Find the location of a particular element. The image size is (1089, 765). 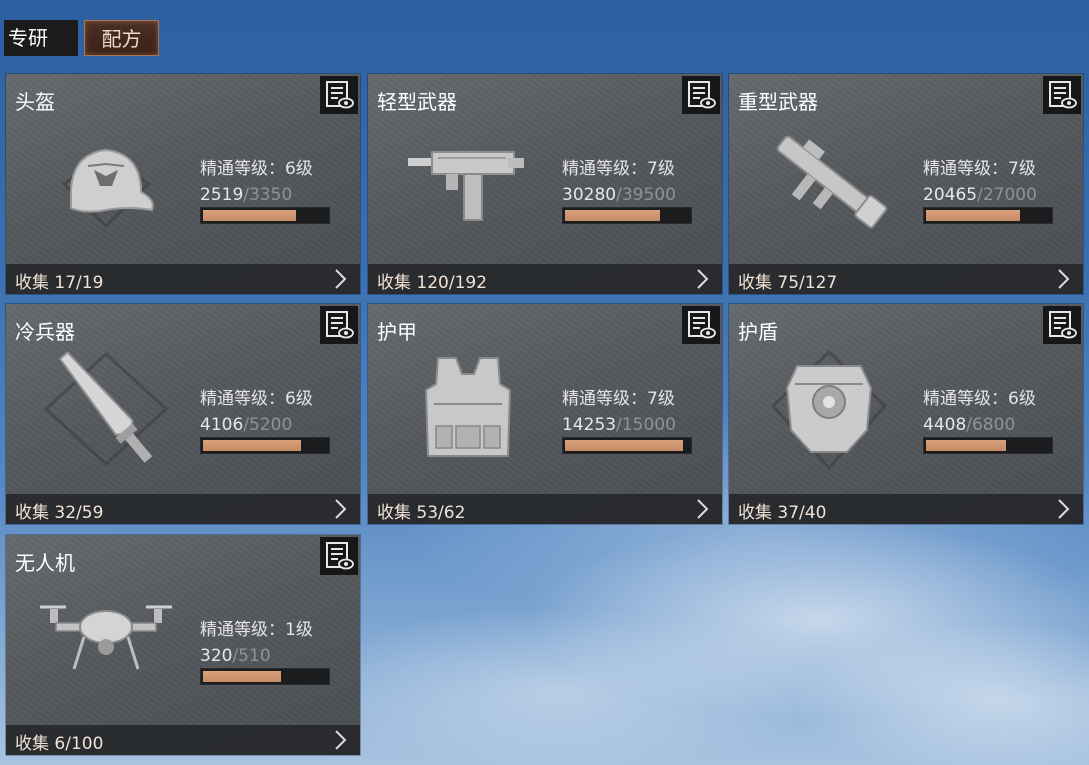

category-card-armor: 护甲 精通等级：7级 14253/15000 收集 53/62 is located at coordinates (545, 414).